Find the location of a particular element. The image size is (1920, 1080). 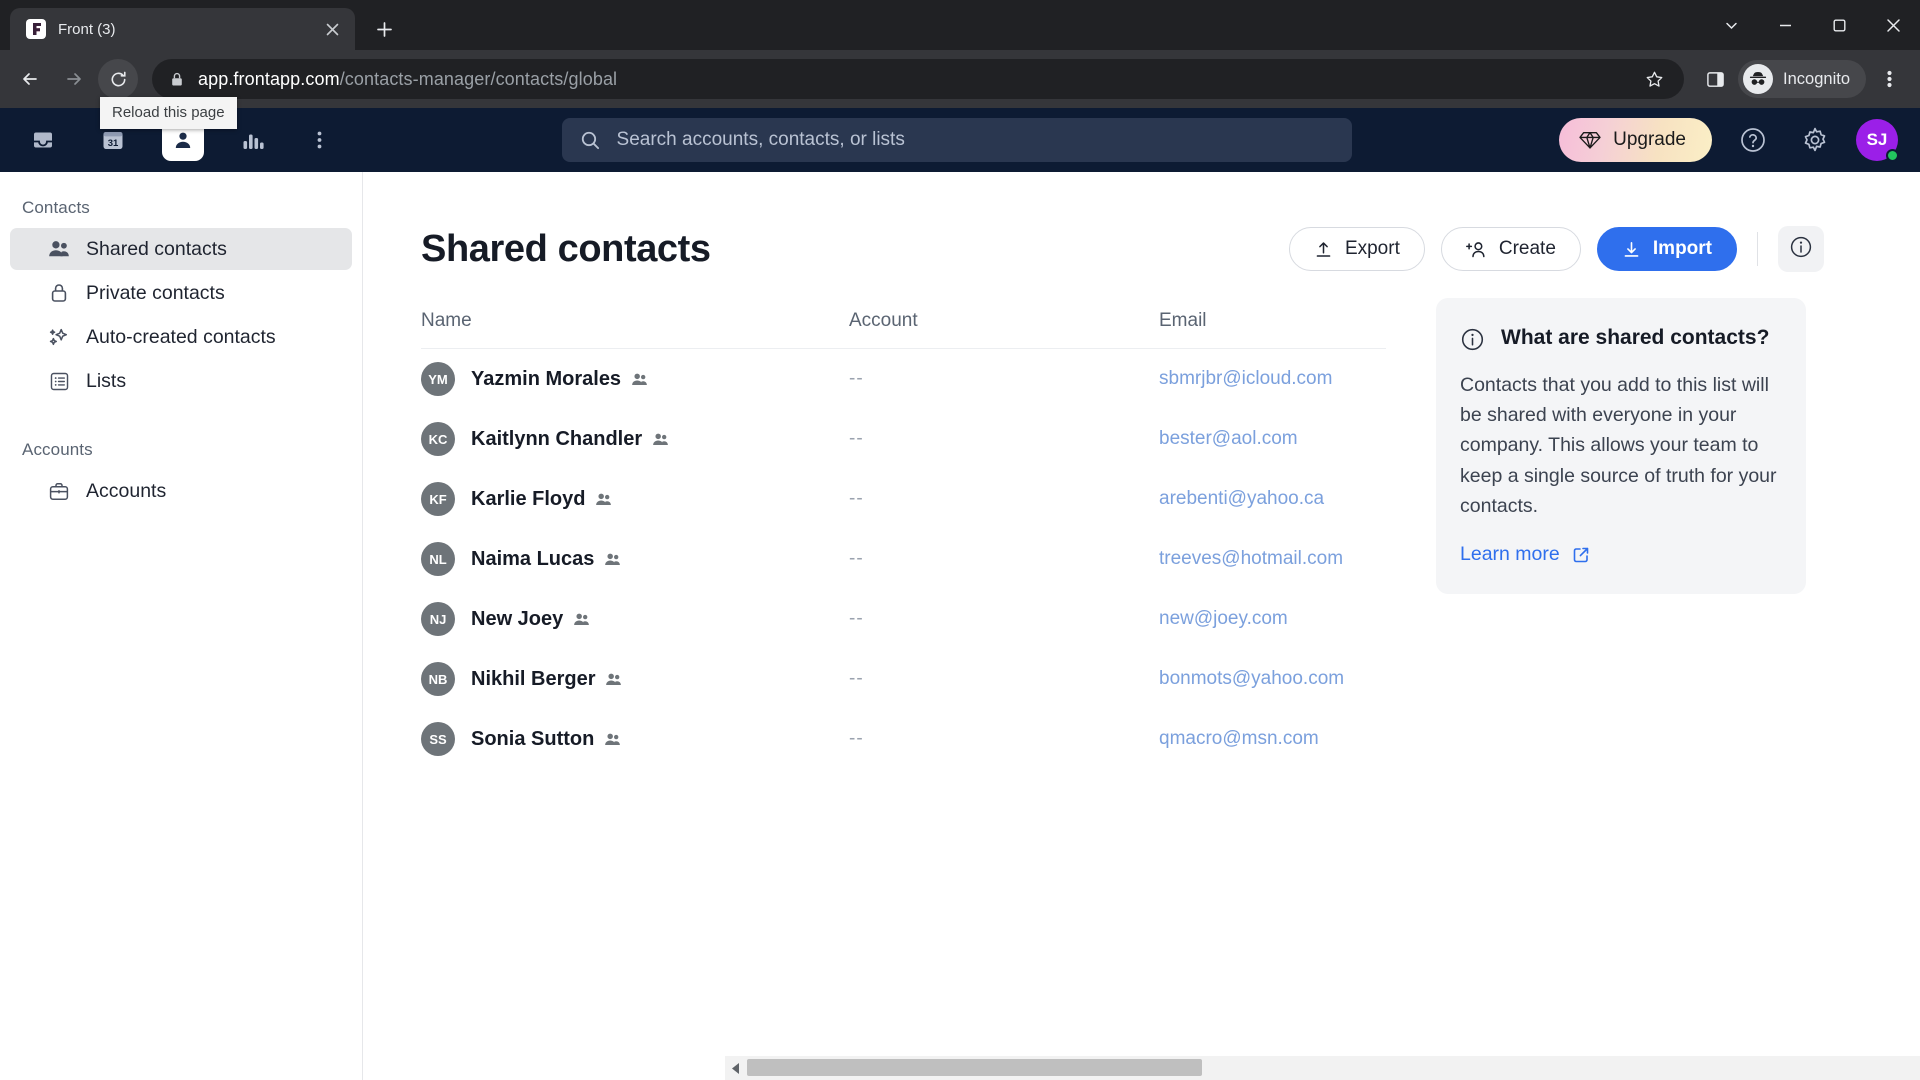

scrollbar-thumb is located at coordinates (974, 1067).